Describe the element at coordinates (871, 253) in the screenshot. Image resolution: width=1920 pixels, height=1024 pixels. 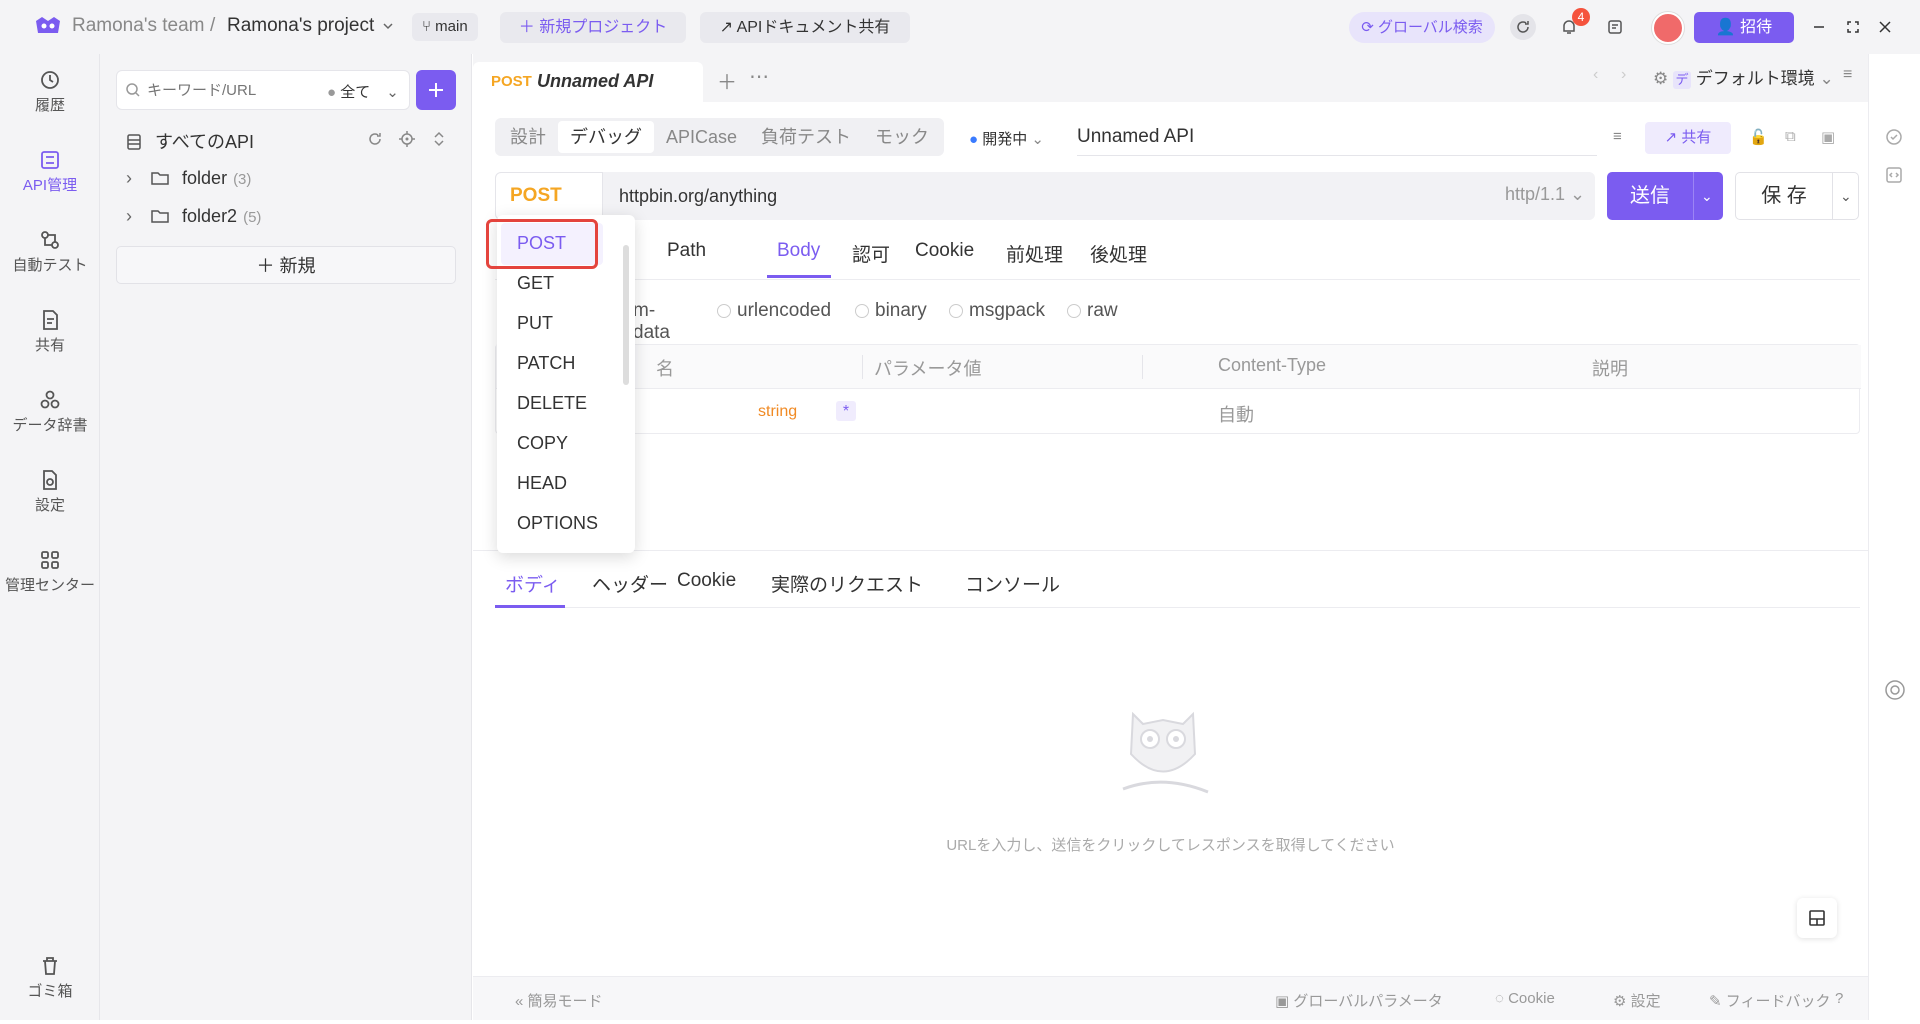
I see `tab-auth: 認可` at that location.